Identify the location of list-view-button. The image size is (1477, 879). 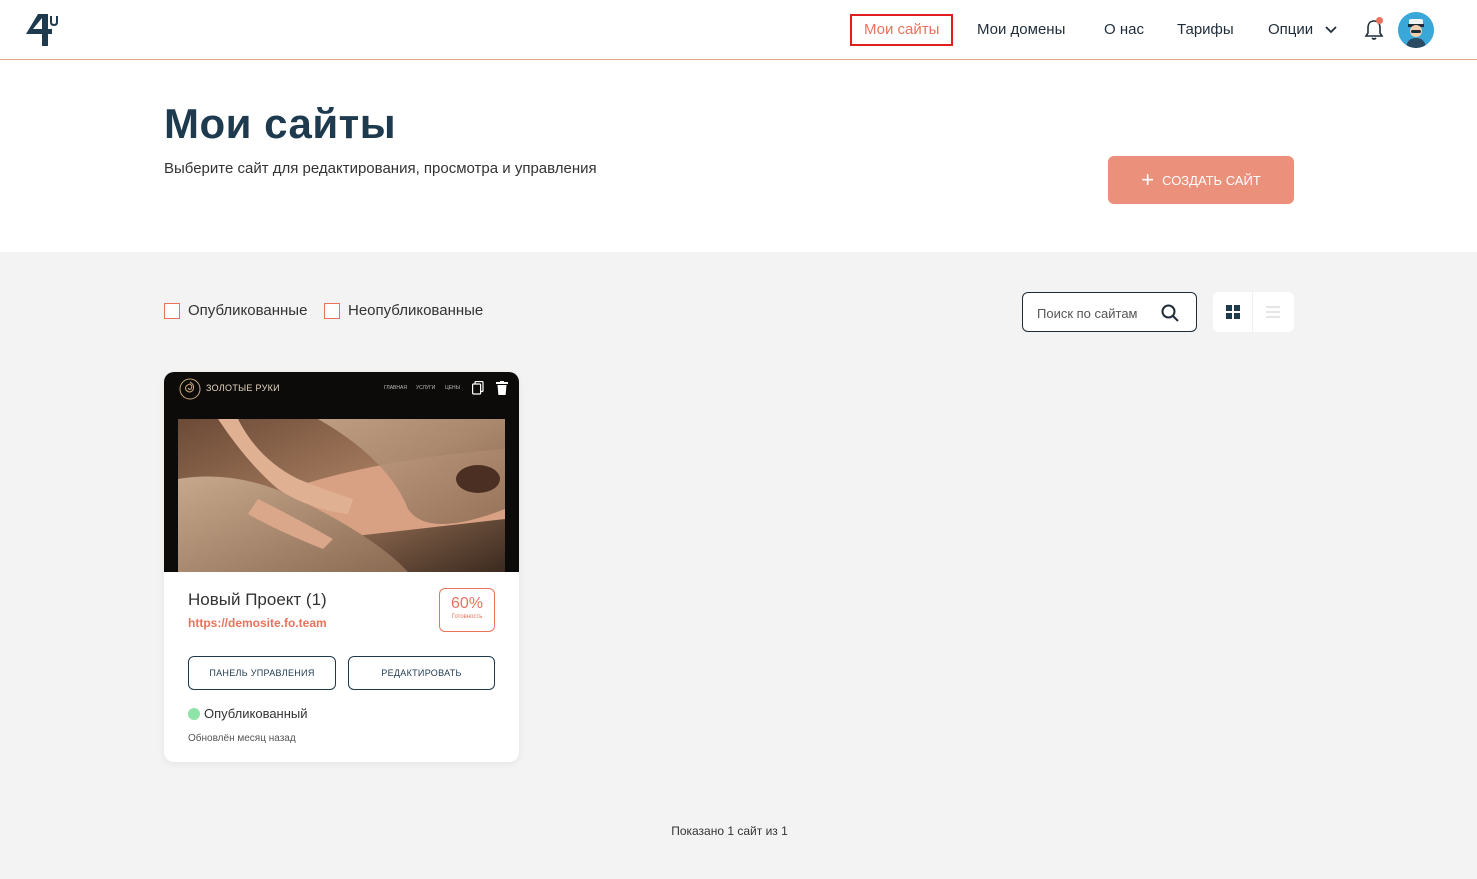
(1273, 312).